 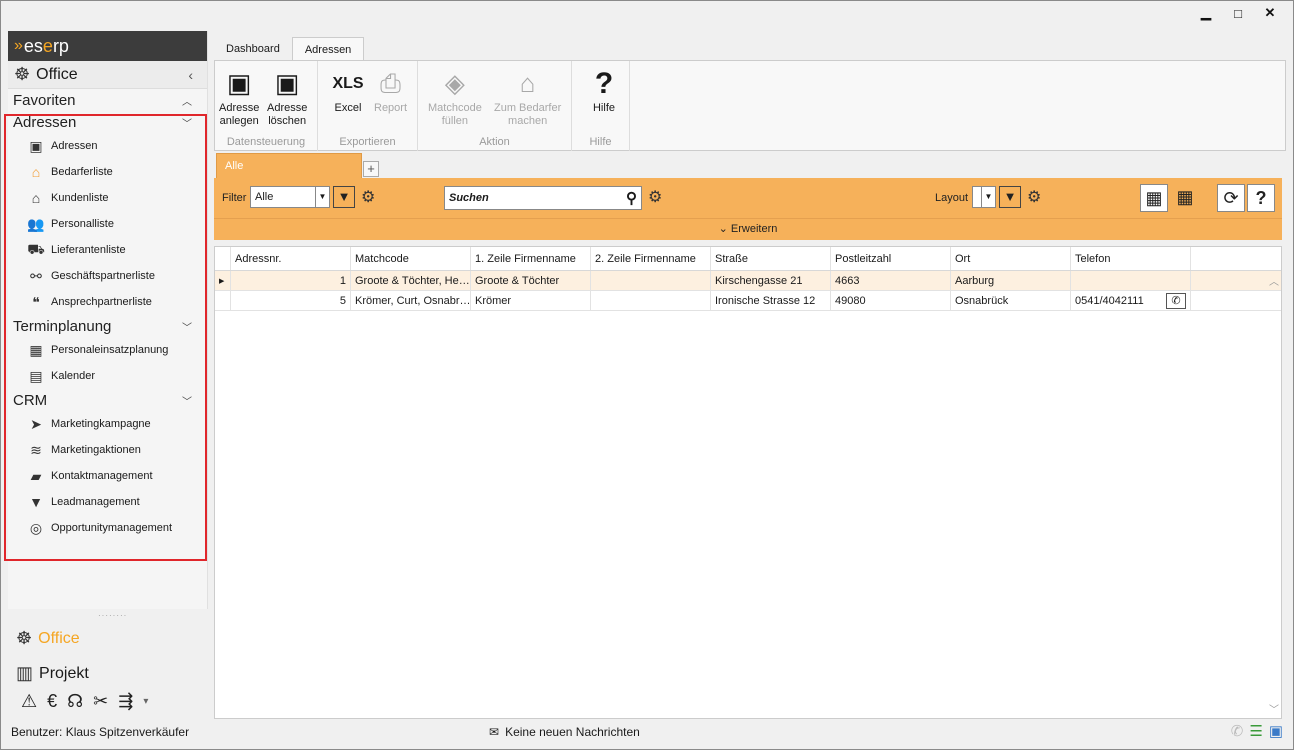 What do you see at coordinates (651, 258) in the screenshot?
I see `column-header: 2. Zeile Firmenname` at bounding box center [651, 258].